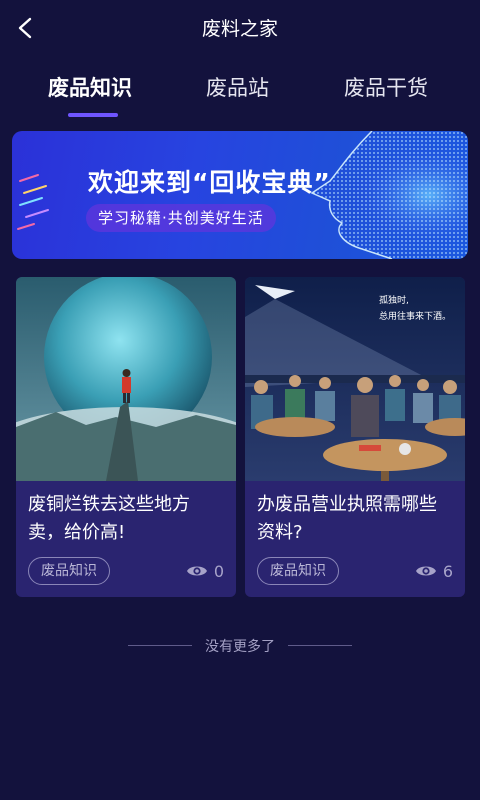 The image size is (480, 800). What do you see at coordinates (209, 182) in the screenshot?
I see `banner-title: 欢迎来到“回收宝典”` at bounding box center [209, 182].